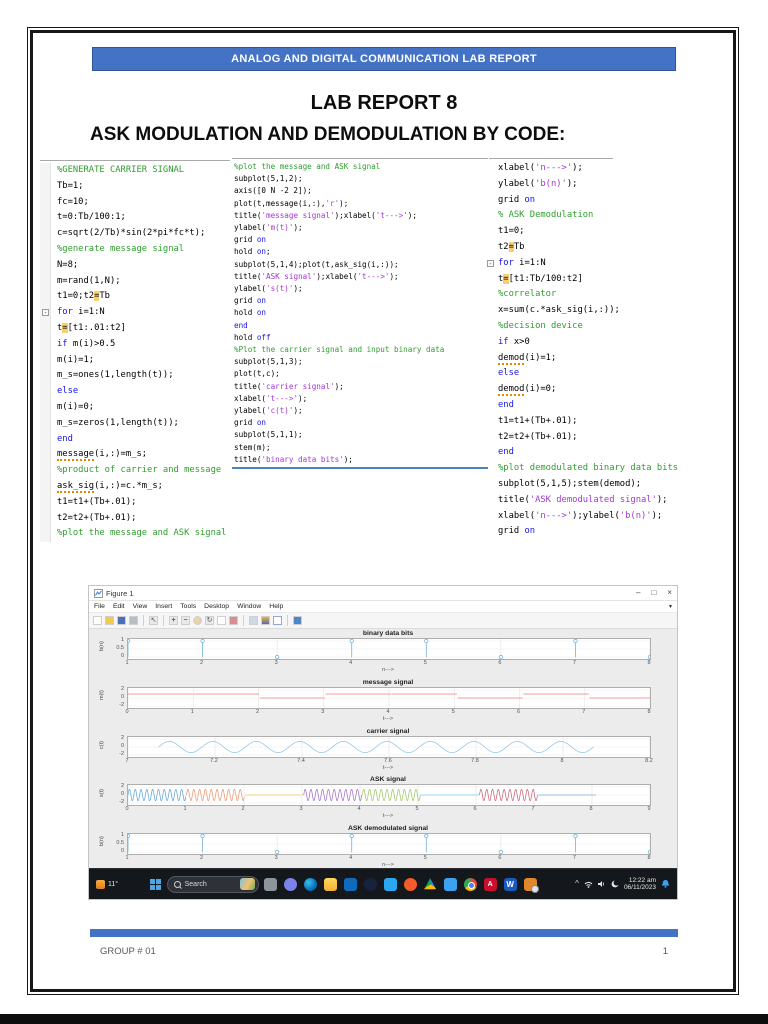 The image size is (768, 1024). Describe the element at coordinates (270, 884) in the screenshot. I see `task-view-icon` at that location.